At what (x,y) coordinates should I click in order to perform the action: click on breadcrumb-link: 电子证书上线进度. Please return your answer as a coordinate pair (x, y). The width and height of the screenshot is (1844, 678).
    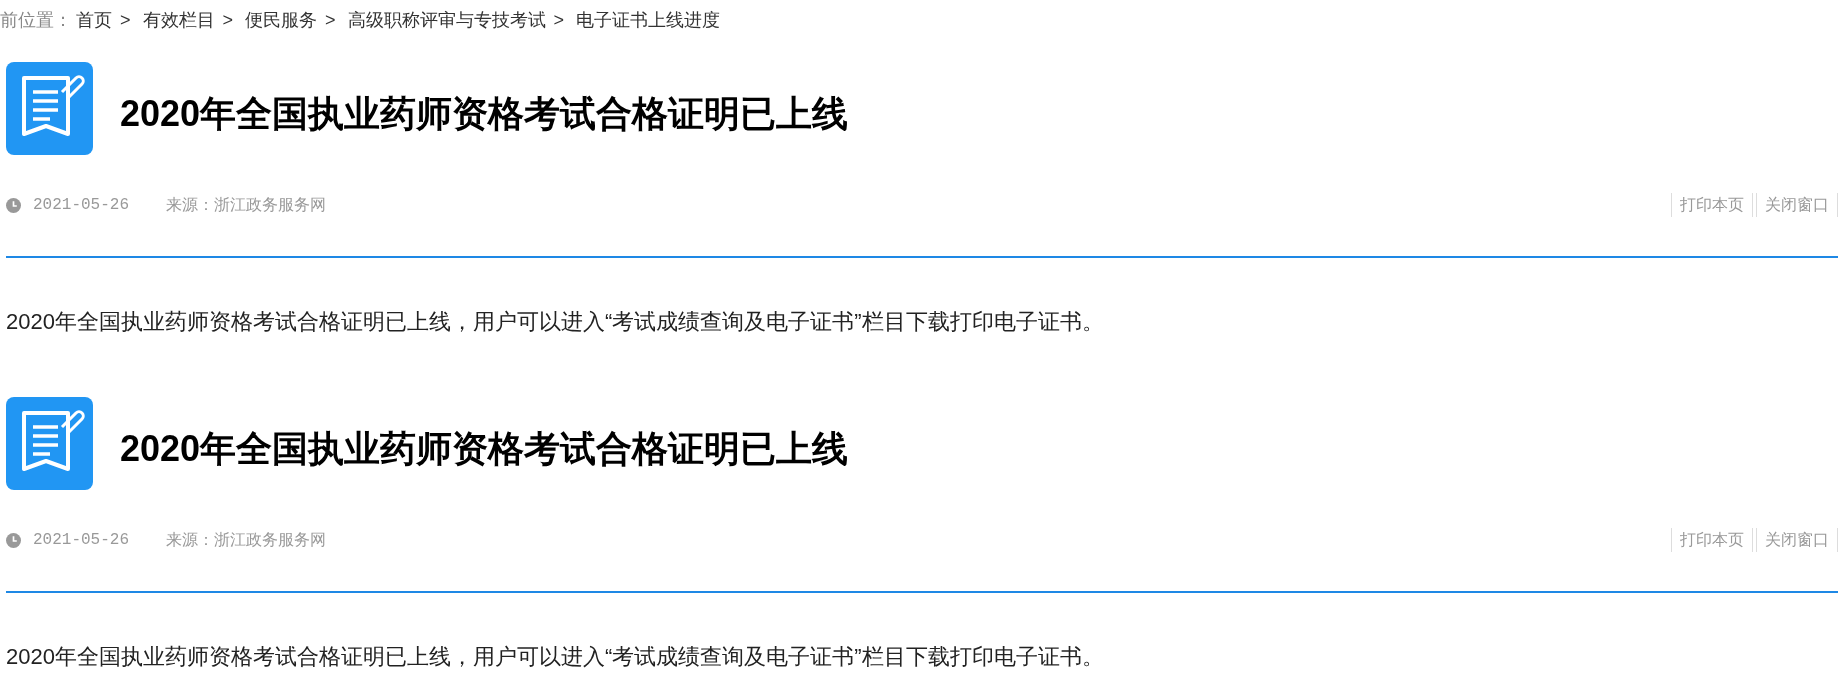
    Looking at the image, I should click on (648, 20).